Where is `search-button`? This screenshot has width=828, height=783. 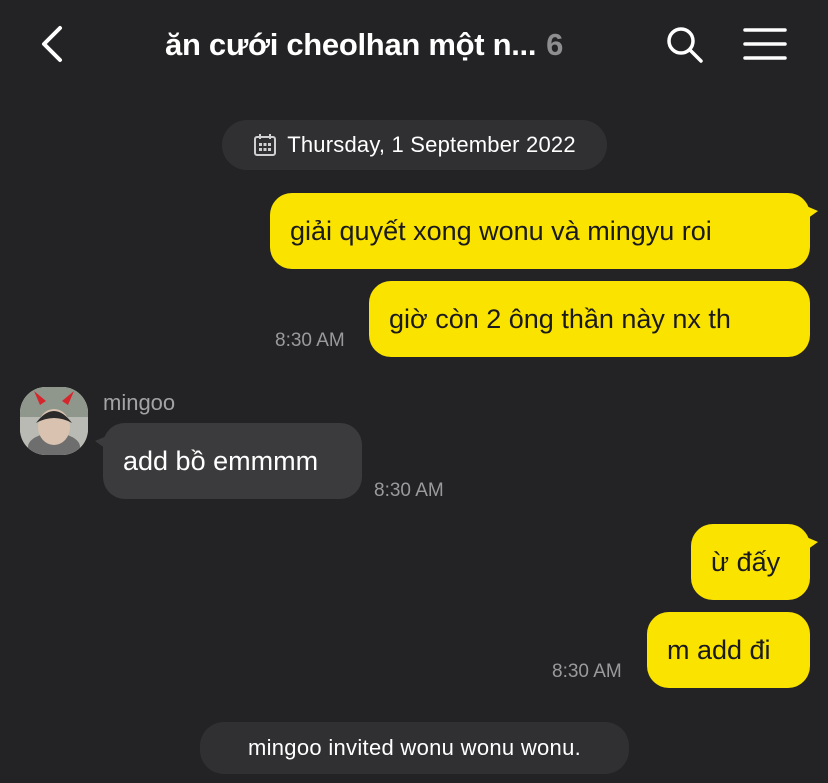
search-button is located at coordinates (684, 44).